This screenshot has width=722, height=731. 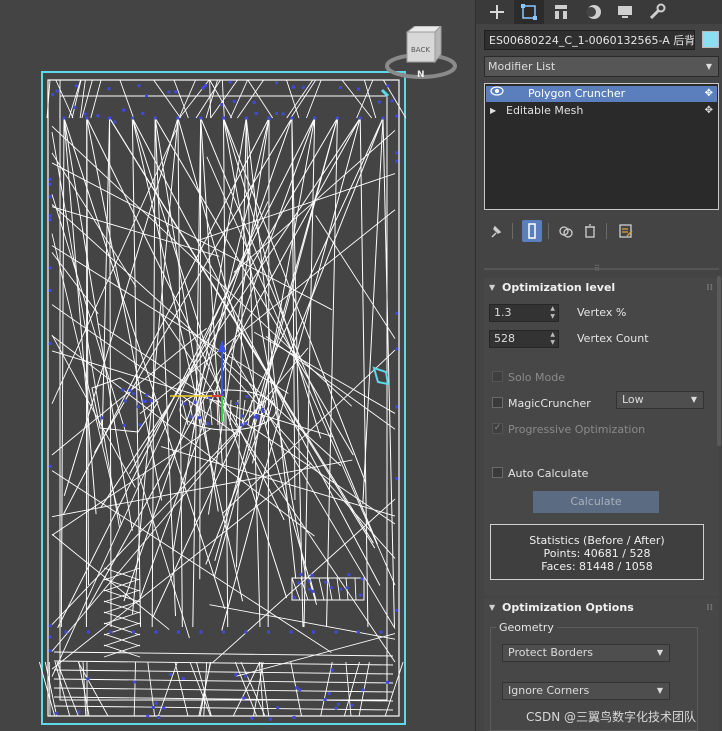 I want to click on modifier-stack: Polygon Cruncher ✥ ▶ Editable Mesh ✥, so click(x=601, y=146).